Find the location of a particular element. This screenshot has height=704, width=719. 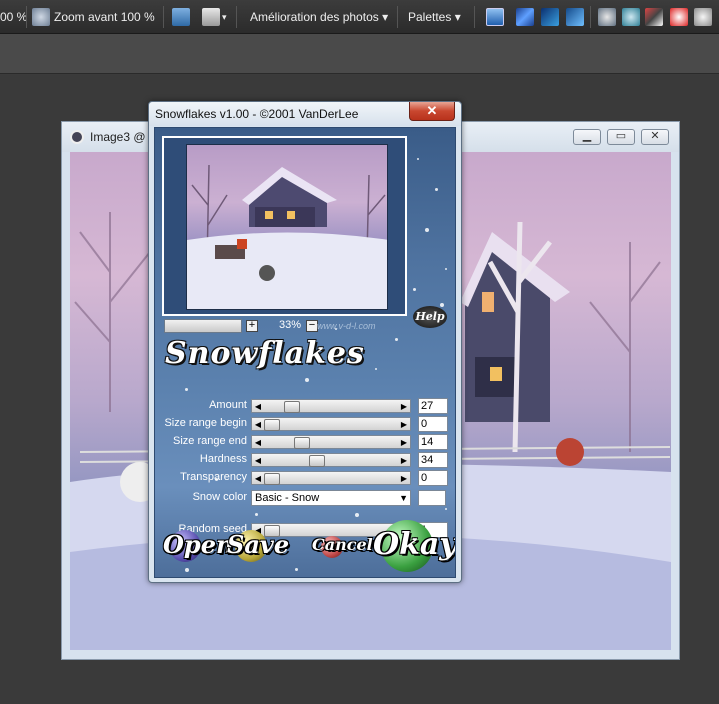

photo-enhance-label: Amélioration des photos is located at coordinates (314, 17).